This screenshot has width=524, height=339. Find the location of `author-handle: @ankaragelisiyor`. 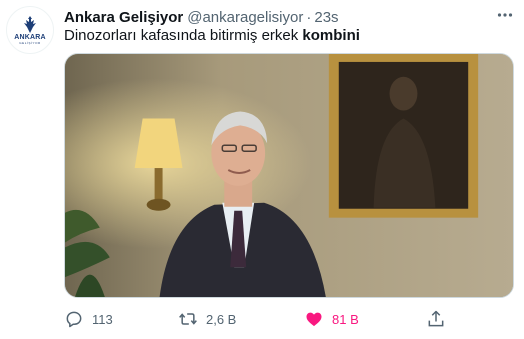

author-handle: @ankaragelisiyor is located at coordinates (245, 17).